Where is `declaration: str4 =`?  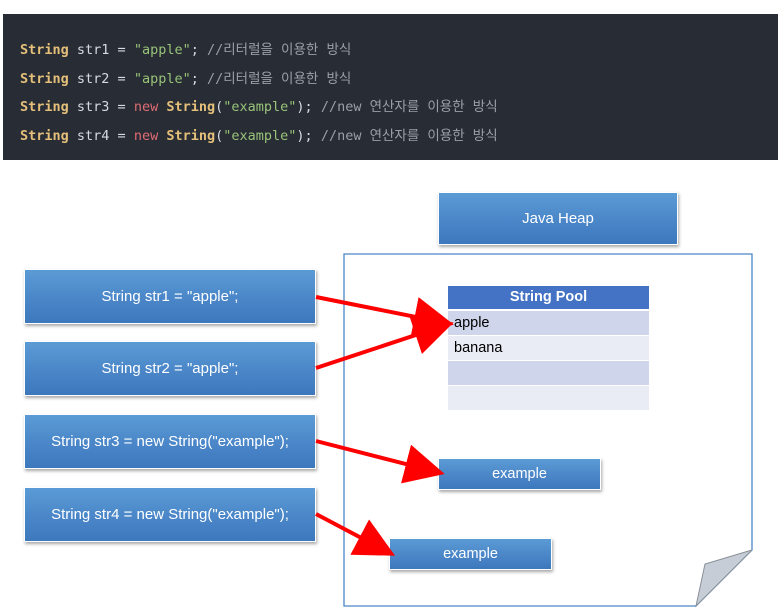 declaration: str4 = is located at coordinates (101, 135).